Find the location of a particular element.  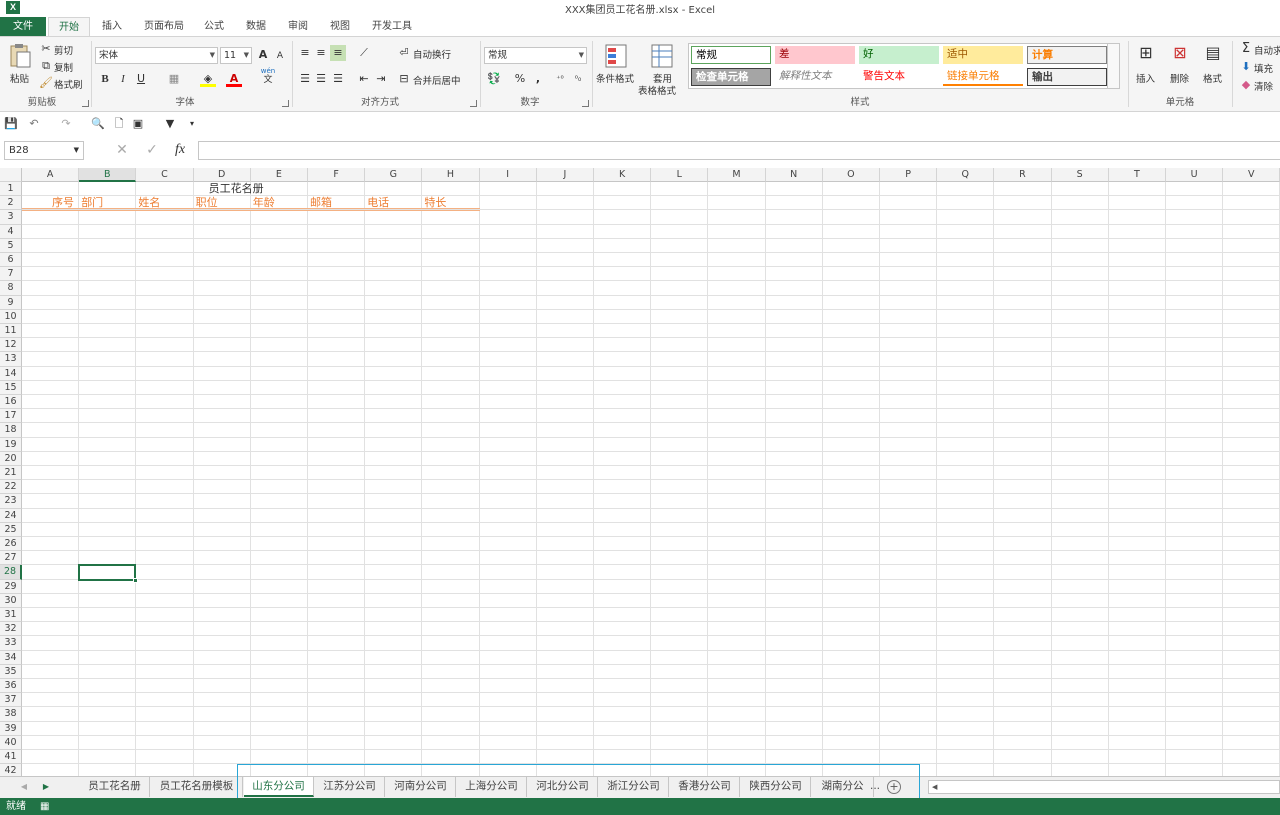

cell-style-9: 输出 is located at coordinates (1067, 77).